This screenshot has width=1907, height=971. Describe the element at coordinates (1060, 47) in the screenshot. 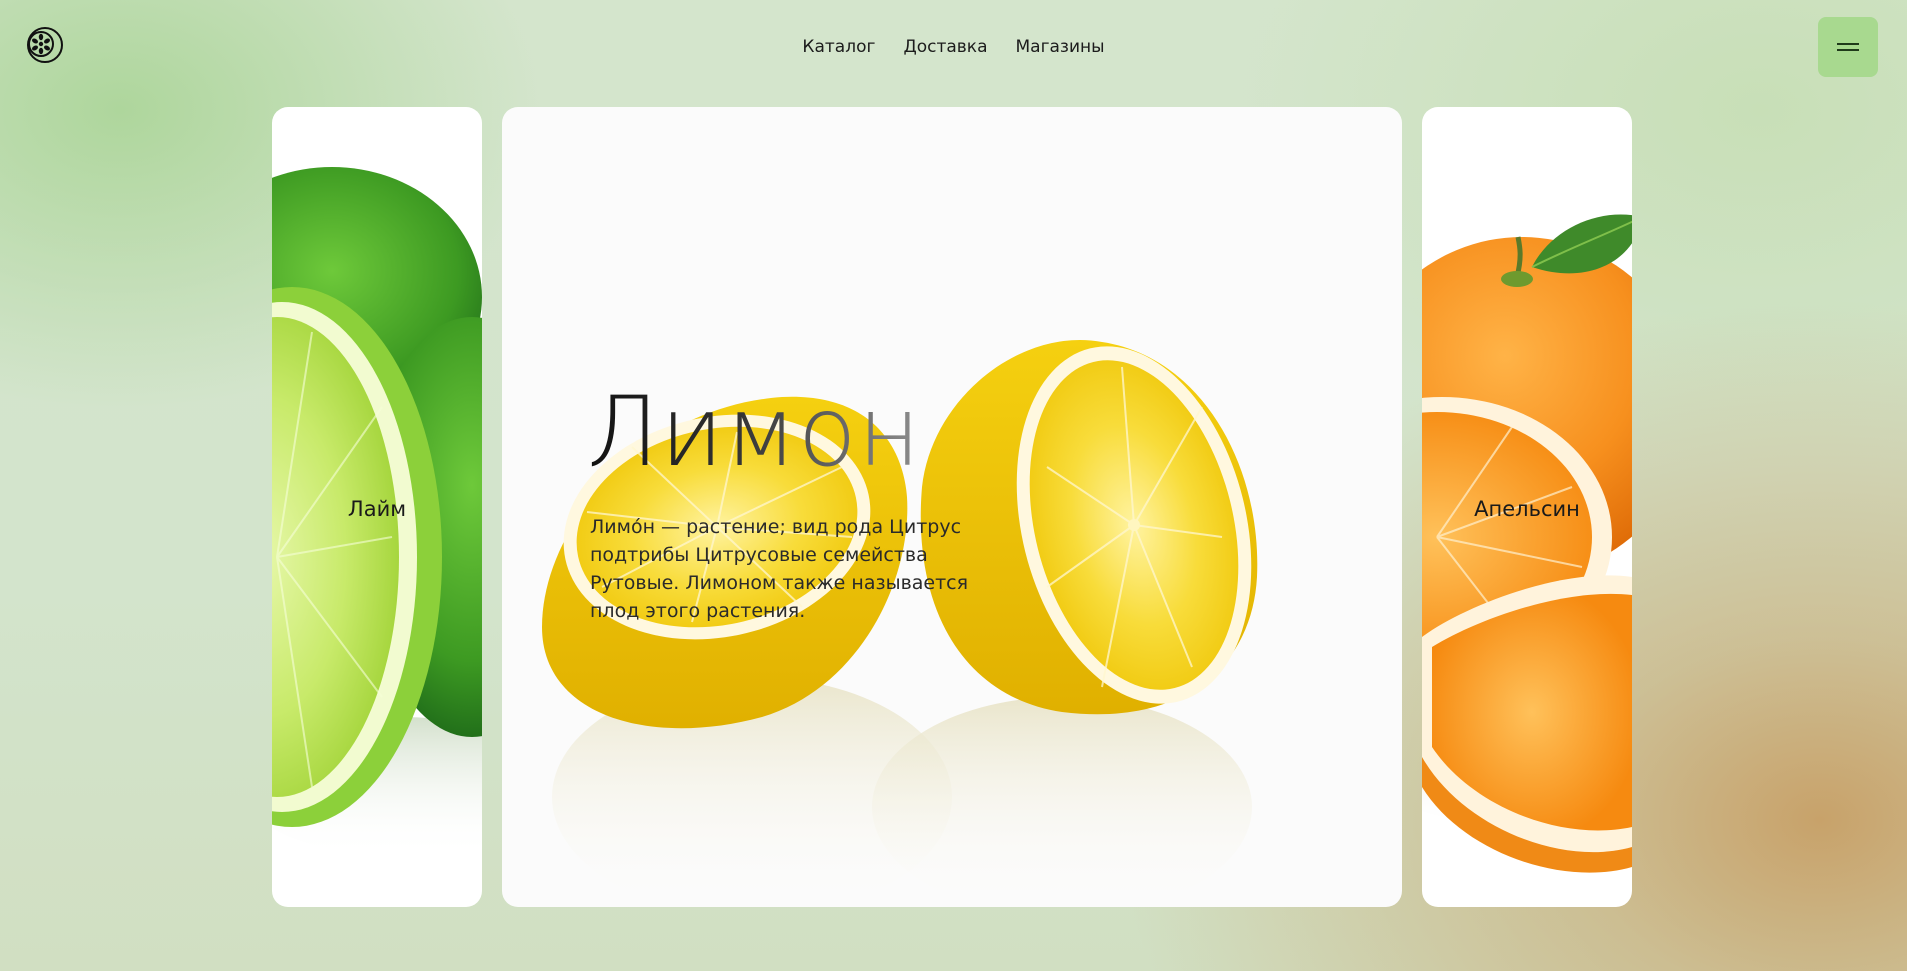

I see `nav-link-stores: Магазины` at that location.